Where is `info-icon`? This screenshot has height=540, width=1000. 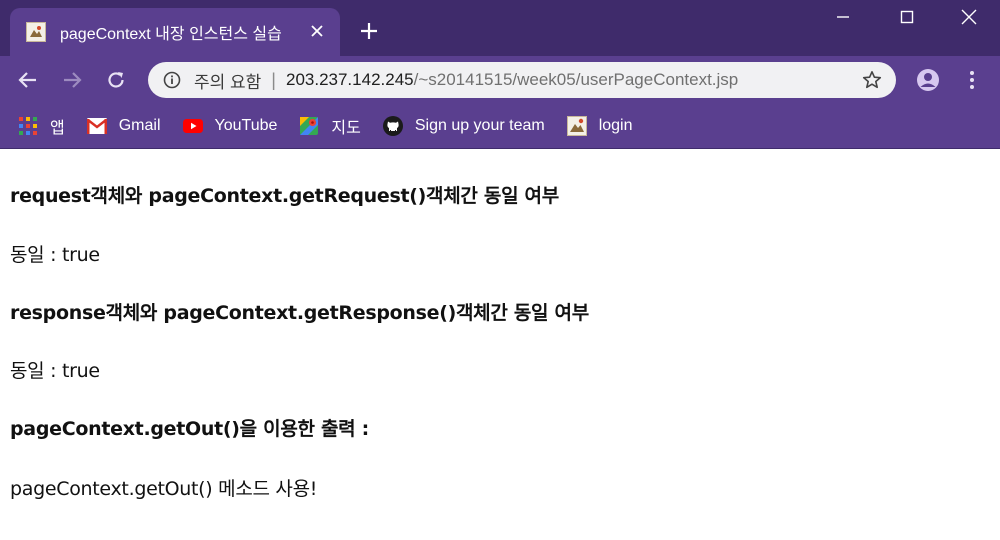 info-icon is located at coordinates (172, 80).